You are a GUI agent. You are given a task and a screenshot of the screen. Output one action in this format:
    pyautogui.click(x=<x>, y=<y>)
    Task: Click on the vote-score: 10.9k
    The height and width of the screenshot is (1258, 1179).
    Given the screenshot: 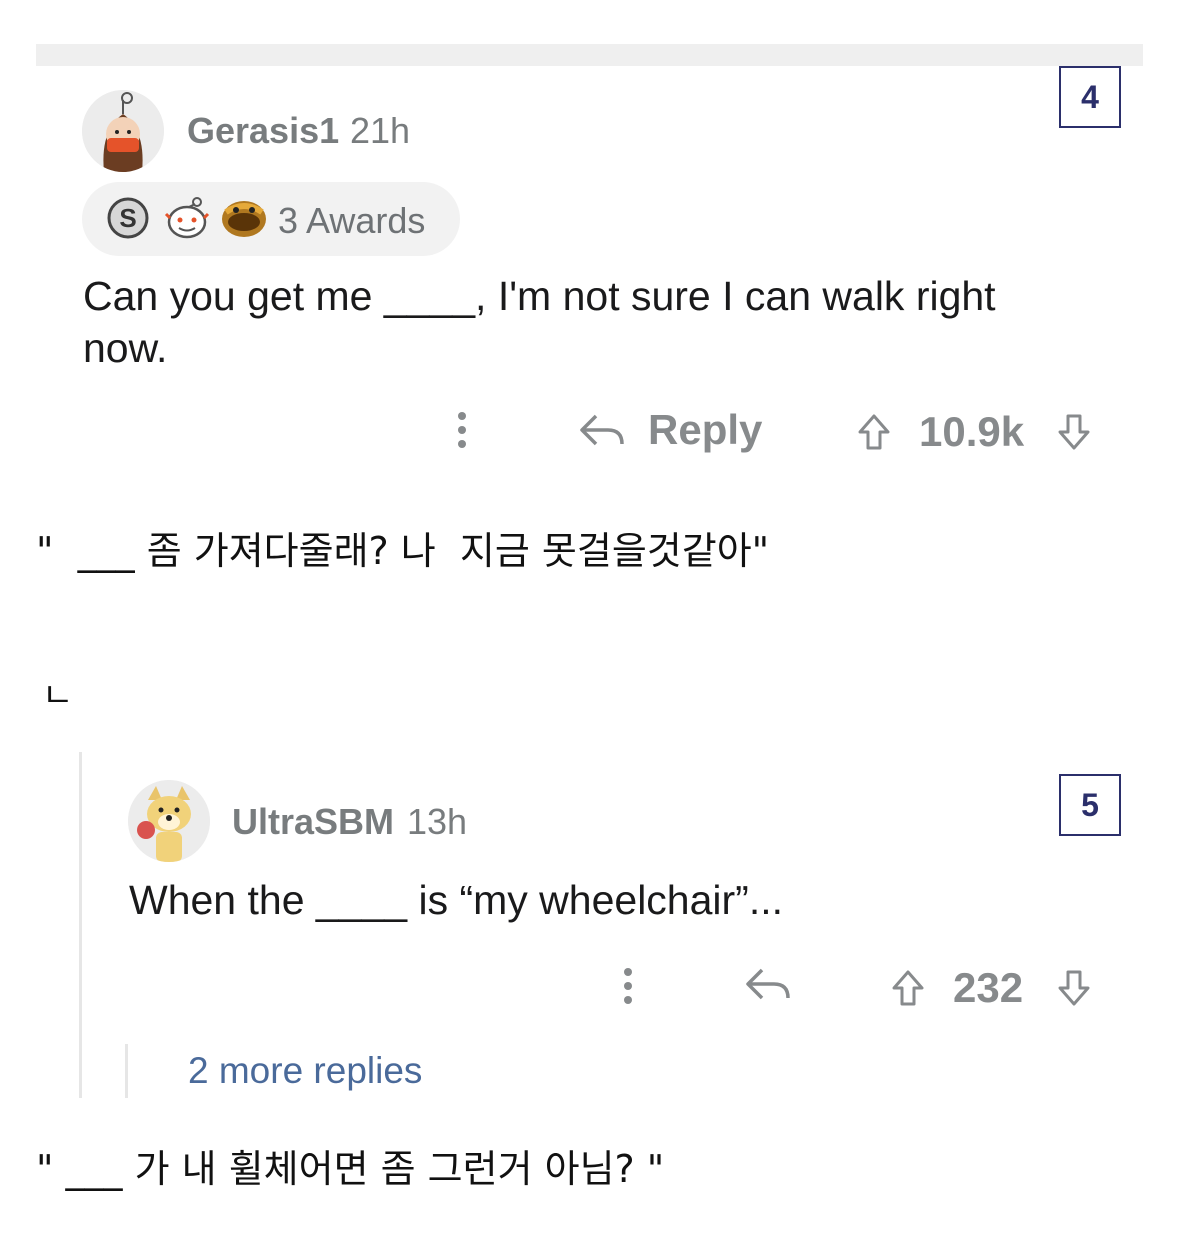 What is the action you would take?
    pyautogui.click(x=972, y=431)
    